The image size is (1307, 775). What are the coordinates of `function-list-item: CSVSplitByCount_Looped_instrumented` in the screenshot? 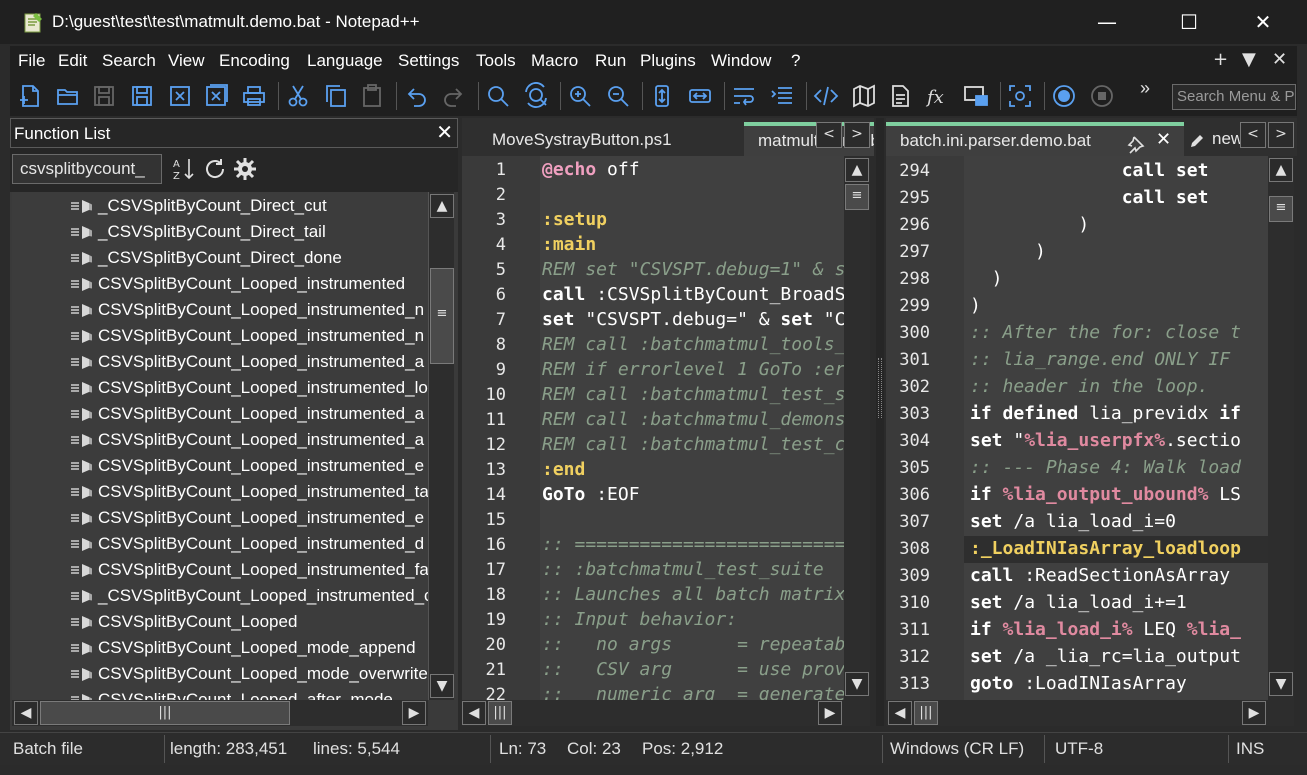 It's located at (220, 284).